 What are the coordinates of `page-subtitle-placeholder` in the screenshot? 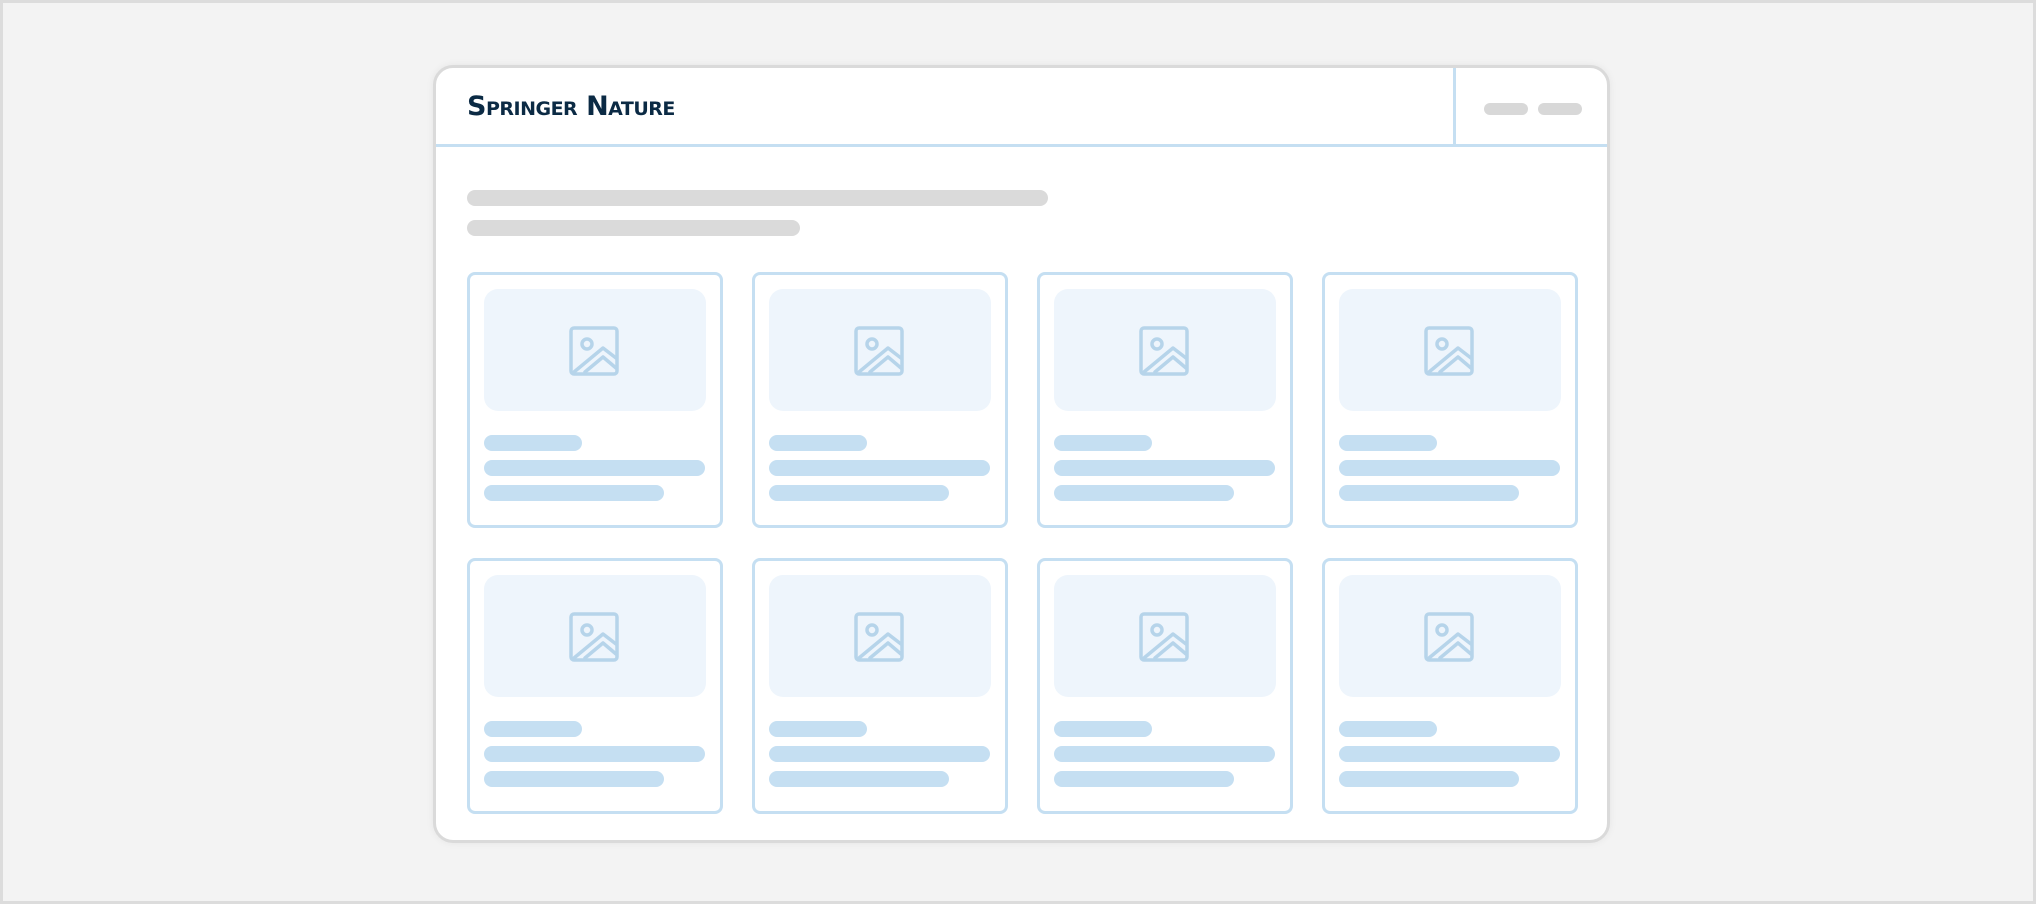 It's located at (633, 228).